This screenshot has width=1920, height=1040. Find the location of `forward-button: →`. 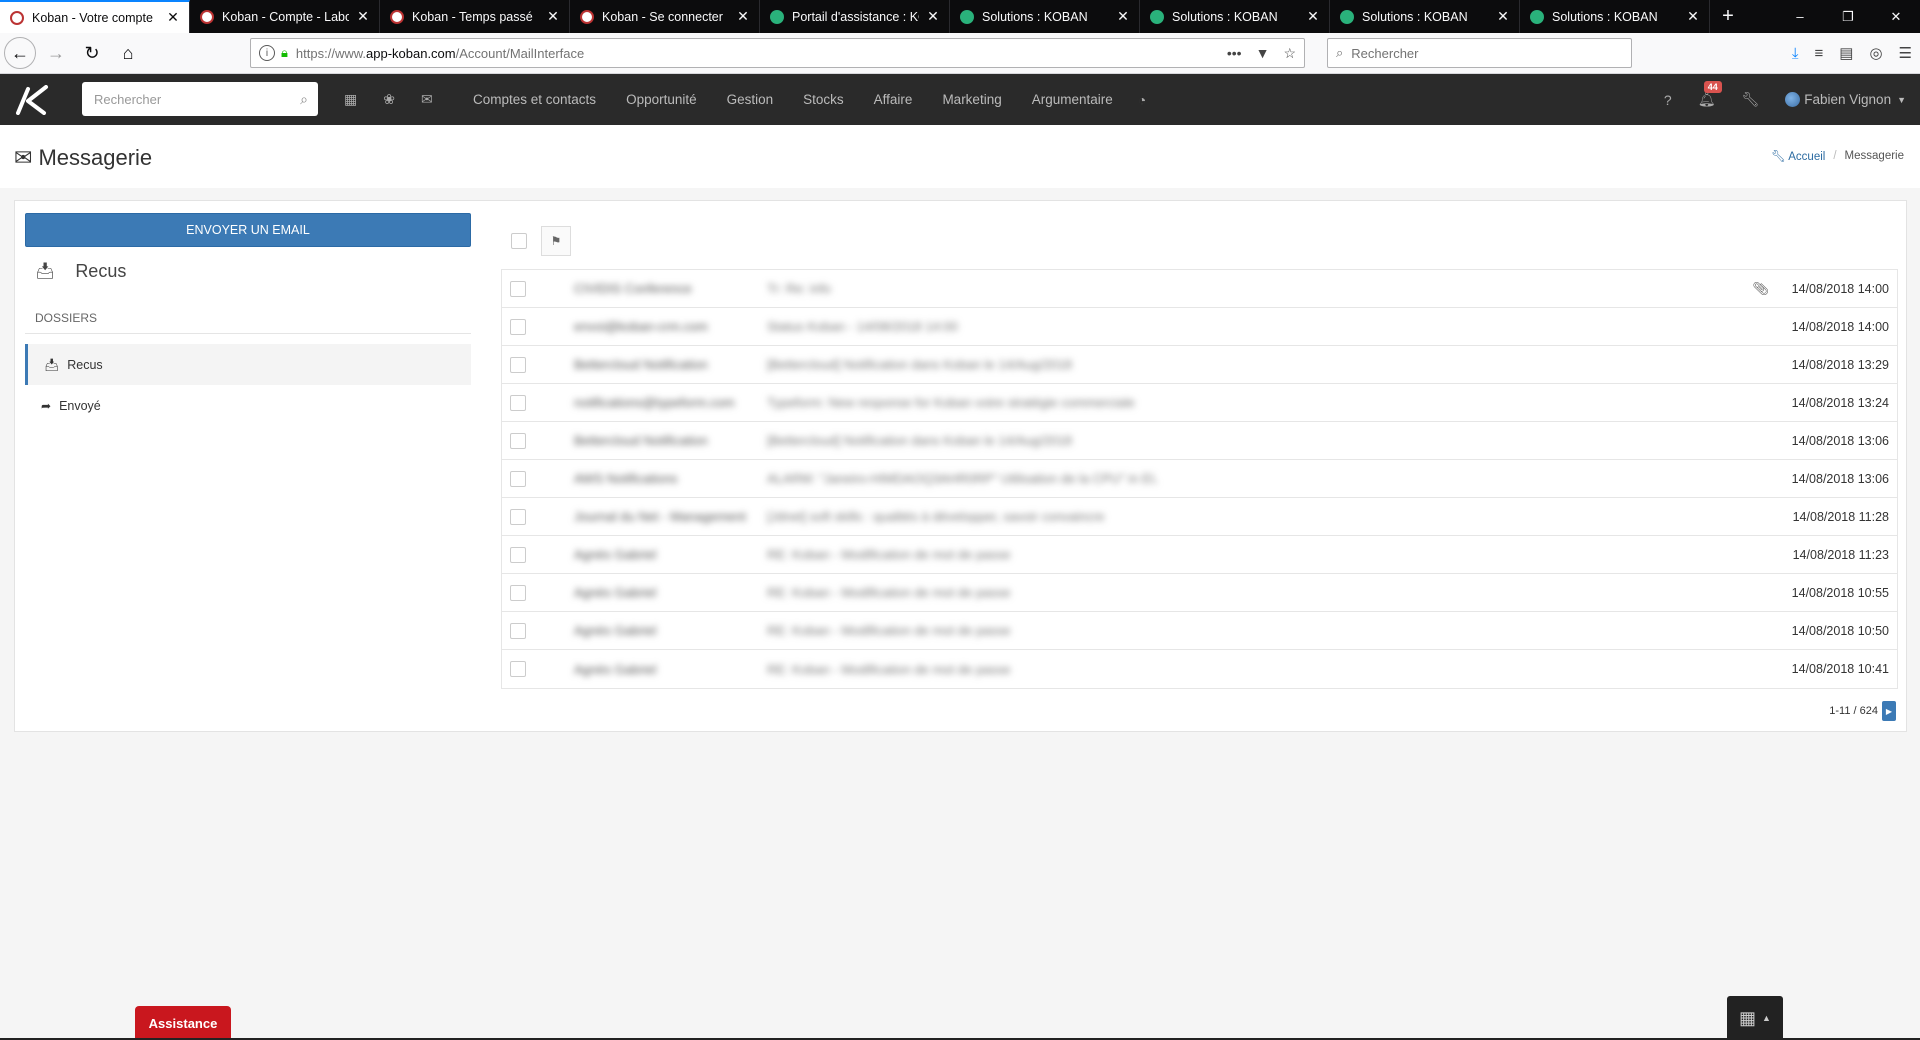

forward-button: → is located at coordinates (56, 53).